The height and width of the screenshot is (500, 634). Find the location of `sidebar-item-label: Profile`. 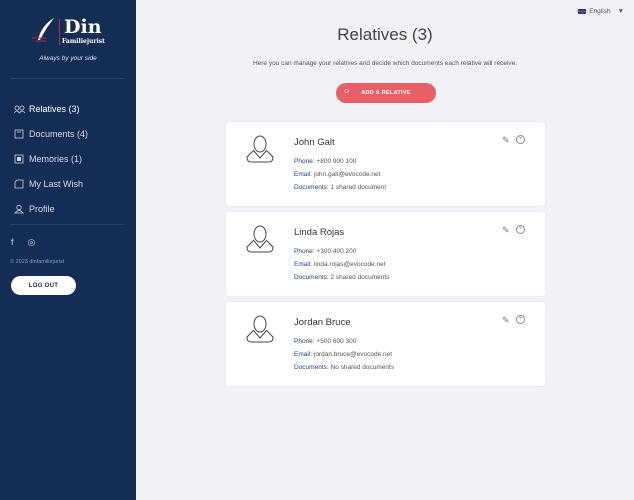

sidebar-item-label: Profile is located at coordinates (42, 208).